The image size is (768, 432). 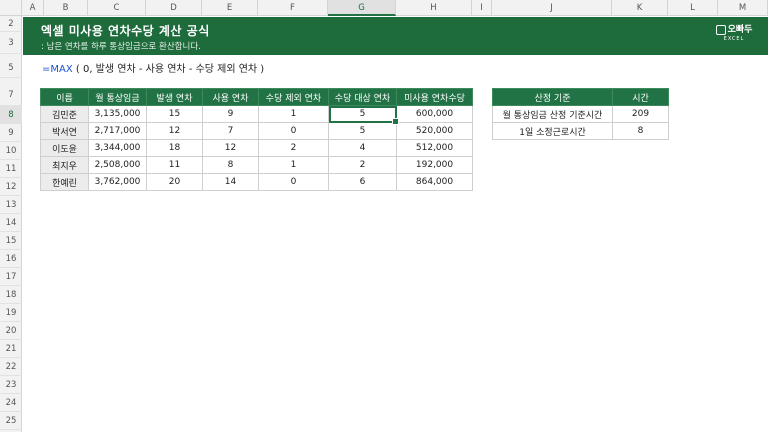 What do you see at coordinates (11, 403) in the screenshot?
I see `row-header-24: 24` at bounding box center [11, 403].